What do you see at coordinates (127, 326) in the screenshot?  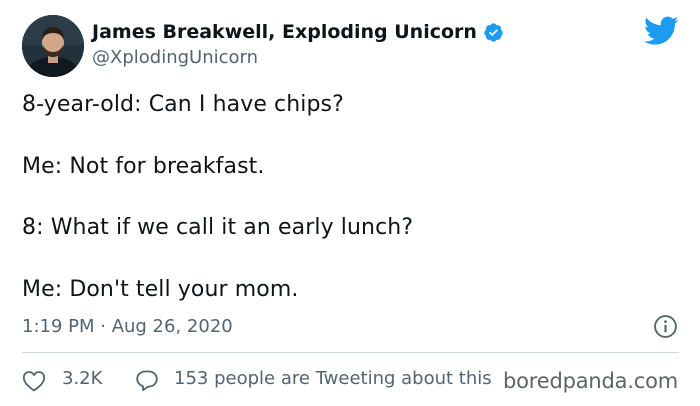 I see `tweet-timestamp: 1:19 PM · Aug 26, 2020` at bounding box center [127, 326].